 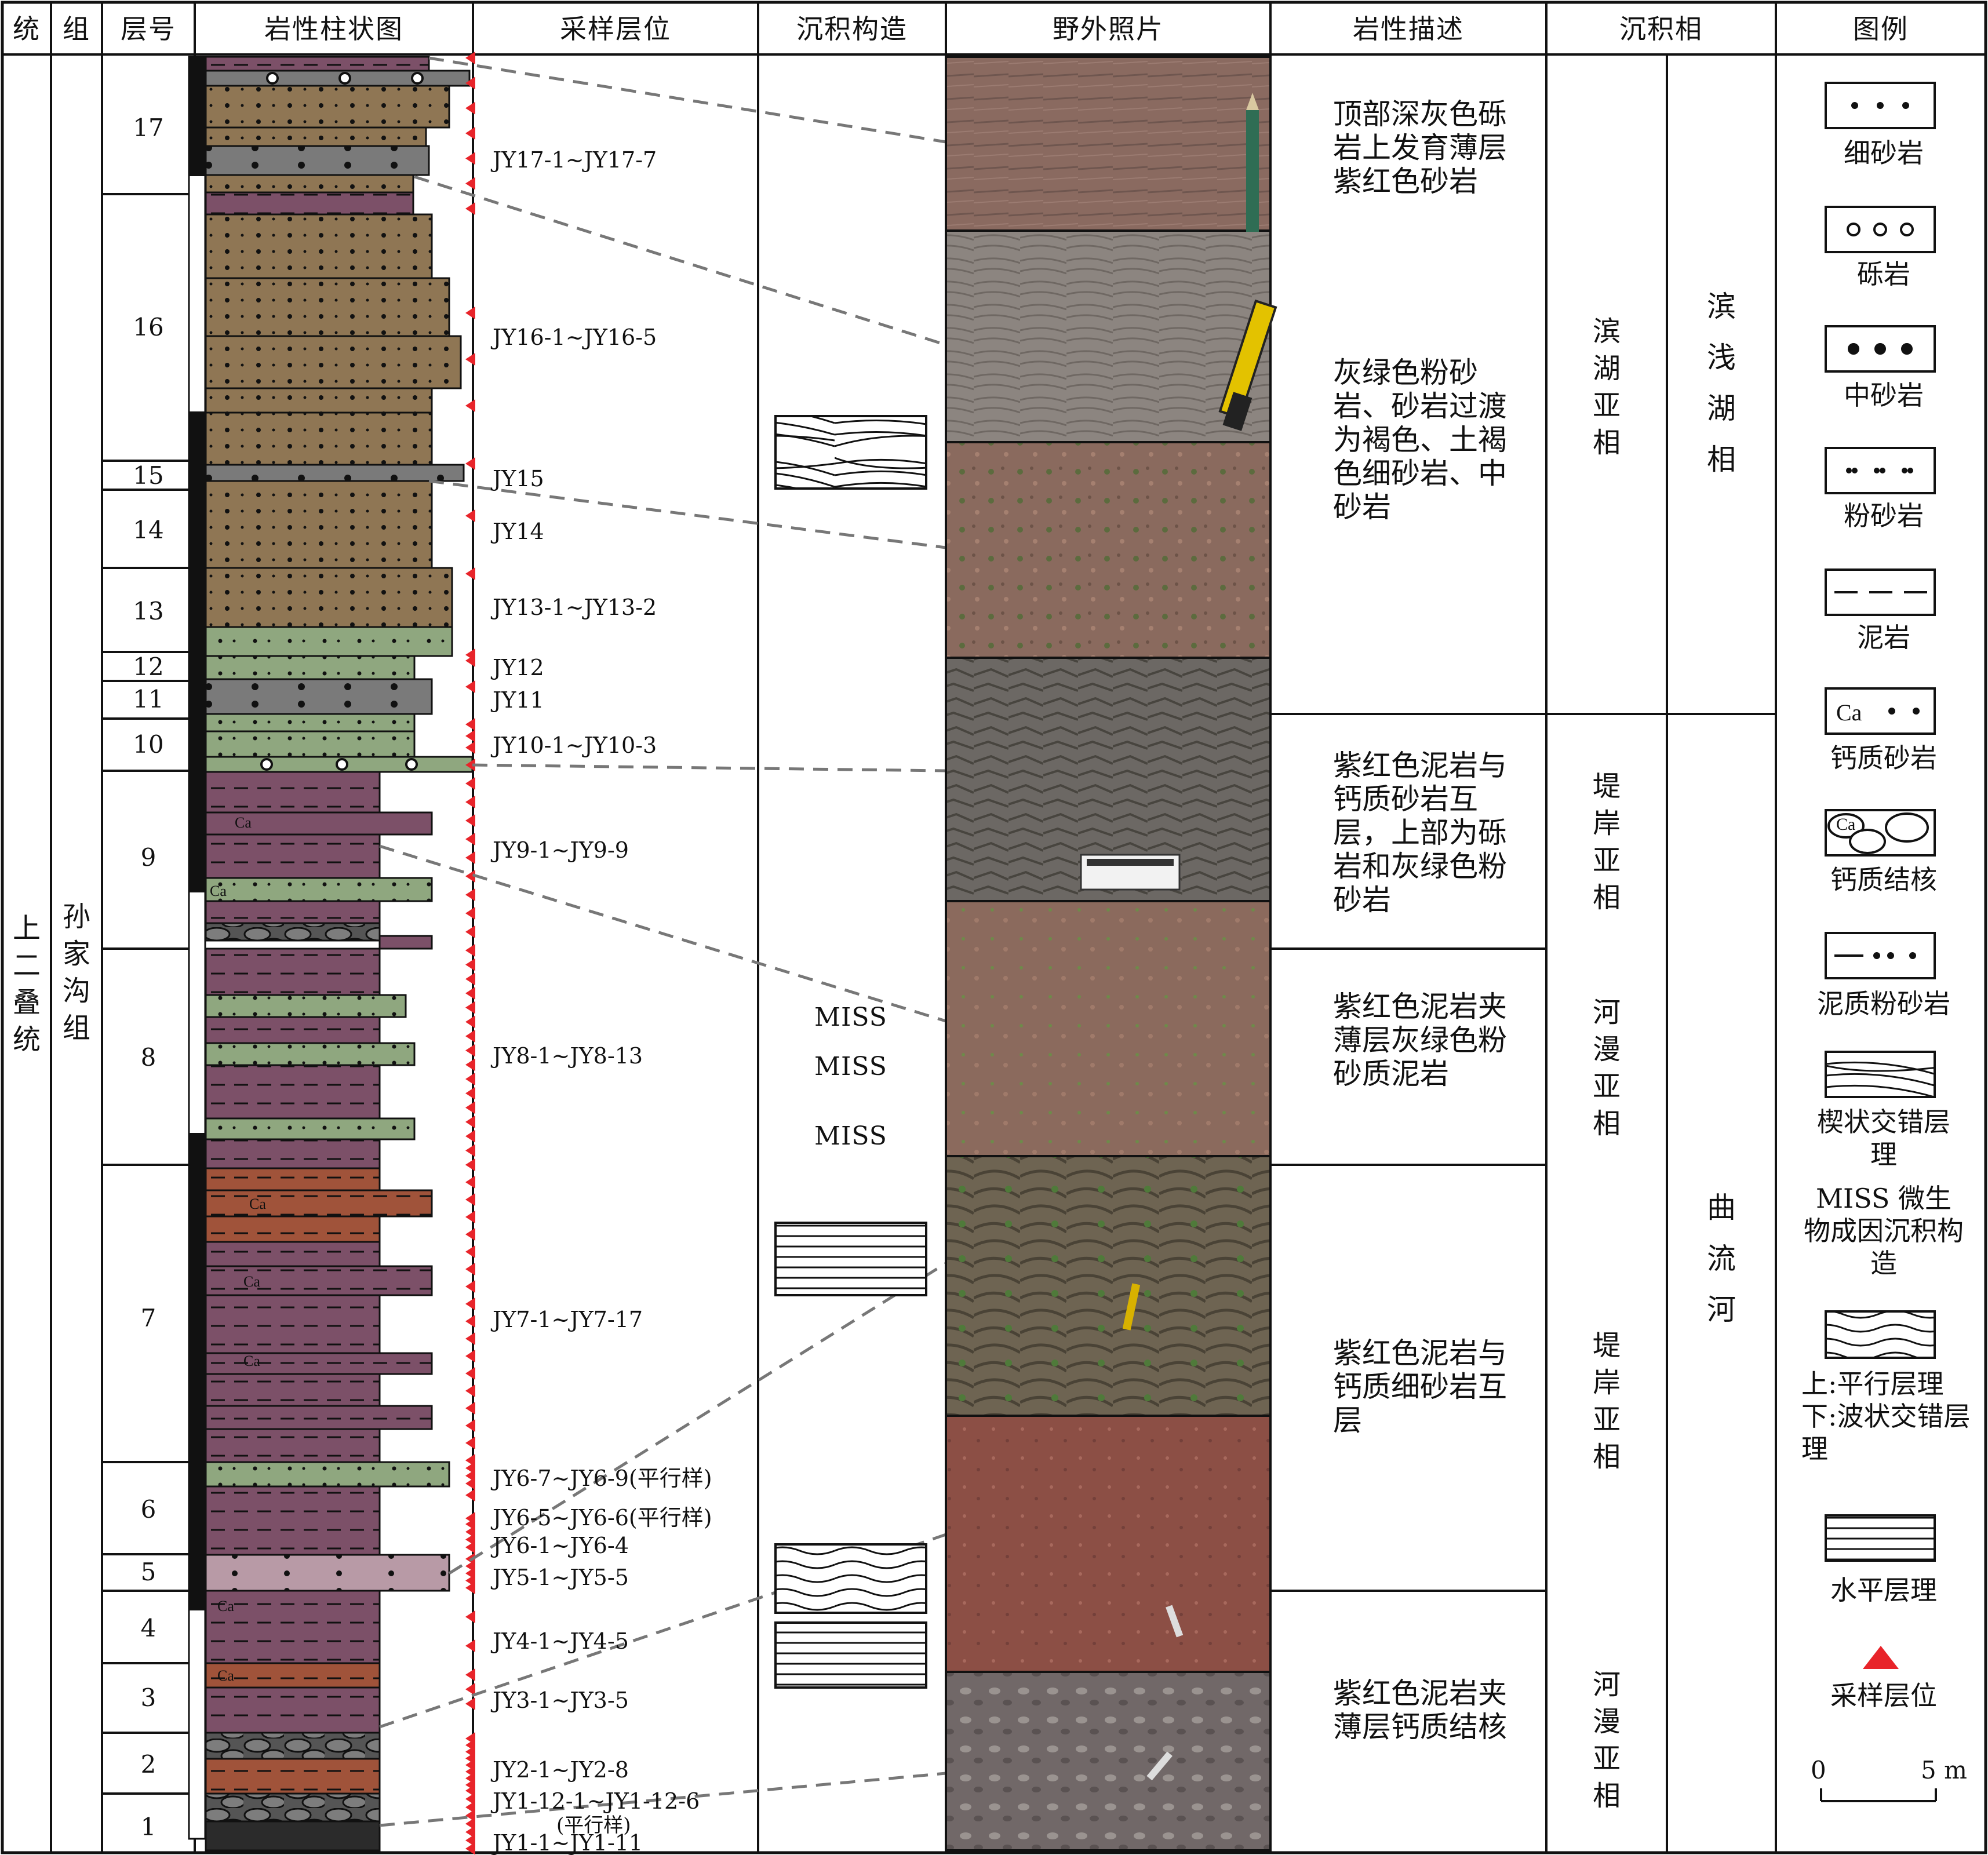 What do you see at coordinates (148, 29) in the screenshot?
I see `header-layer-no: 层号` at bounding box center [148, 29].